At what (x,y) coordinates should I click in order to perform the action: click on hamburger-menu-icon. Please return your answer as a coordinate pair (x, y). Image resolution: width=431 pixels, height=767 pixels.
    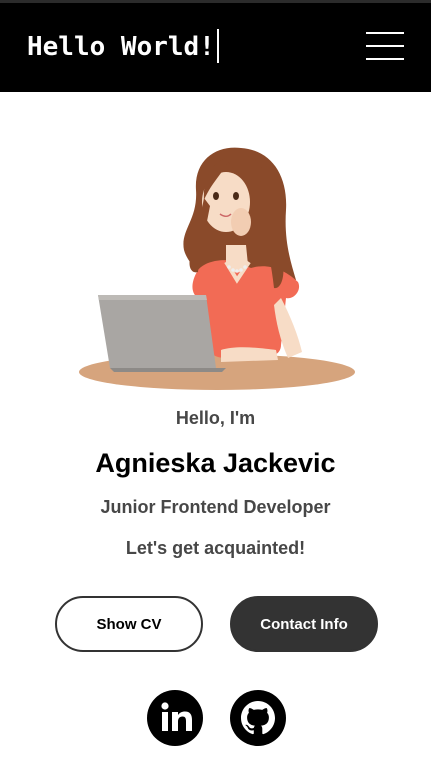
    Looking at the image, I should click on (385, 46).